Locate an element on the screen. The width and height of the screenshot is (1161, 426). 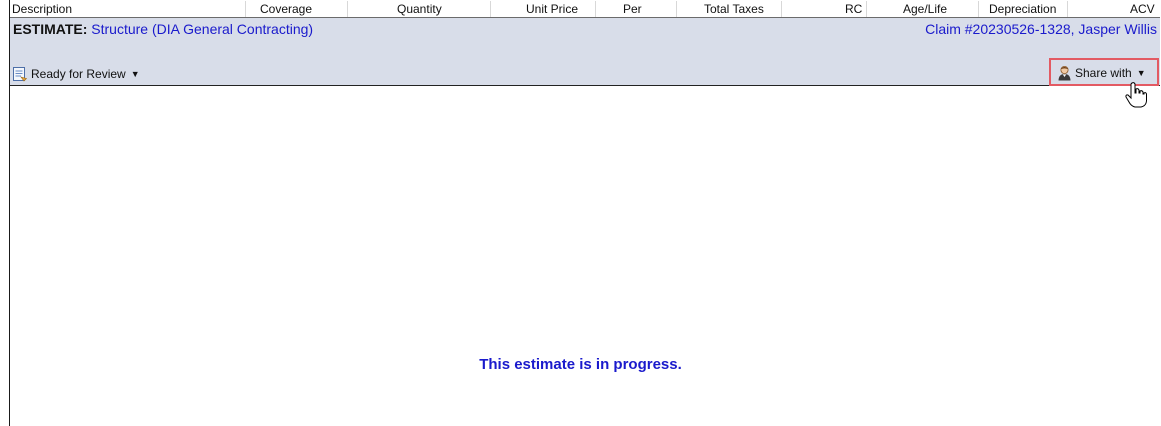
estimate-header-border is located at coordinates (585, 85).